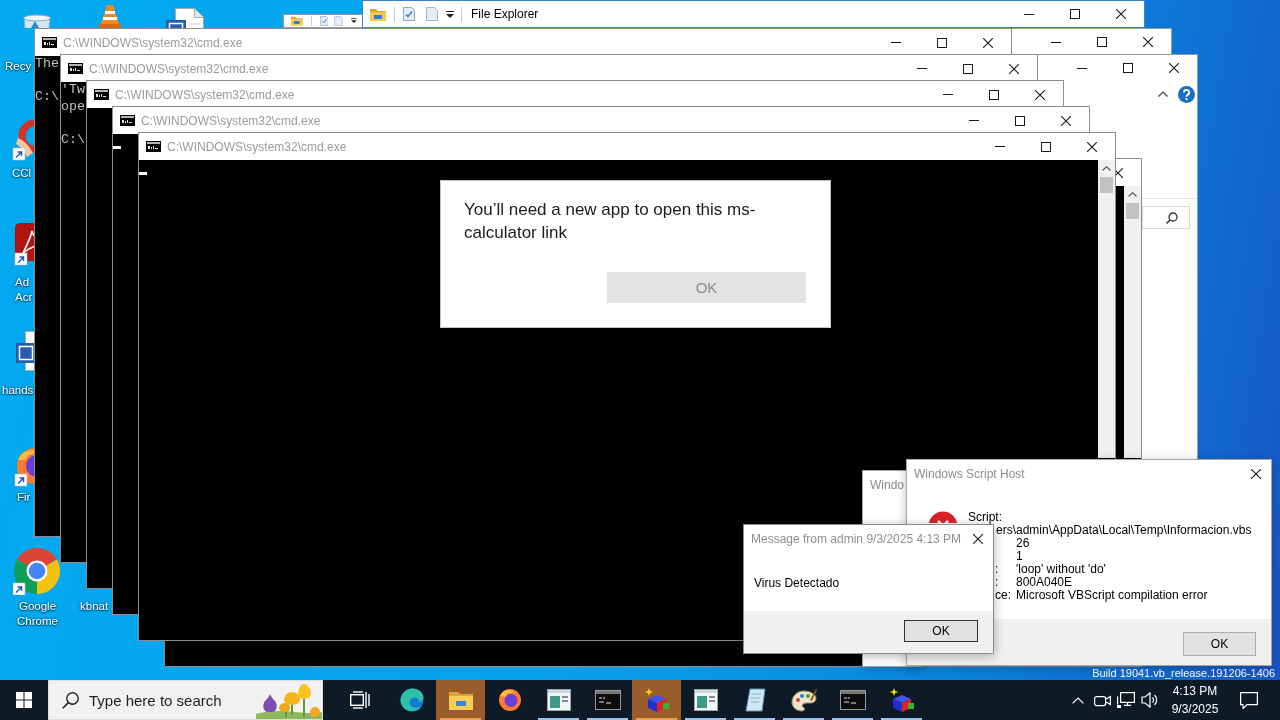  I want to click on icon-label: Google Chrome, so click(37, 614).